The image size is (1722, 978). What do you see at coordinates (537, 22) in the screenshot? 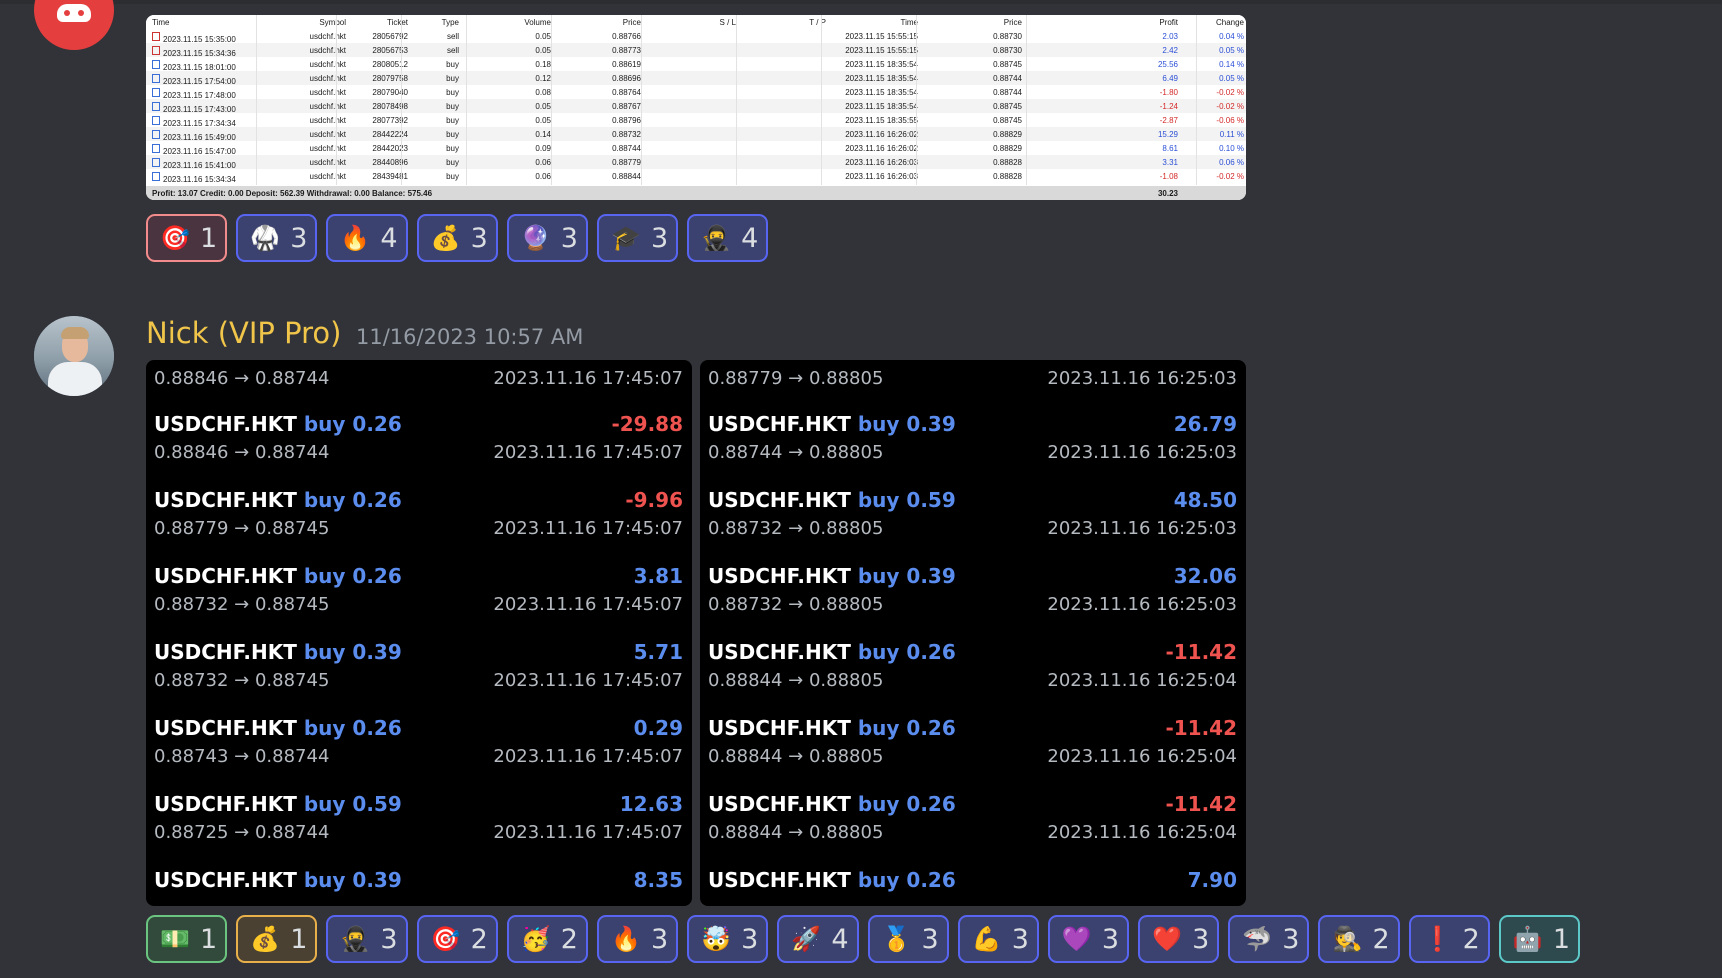
I see `column-header: Volume` at bounding box center [537, 22].